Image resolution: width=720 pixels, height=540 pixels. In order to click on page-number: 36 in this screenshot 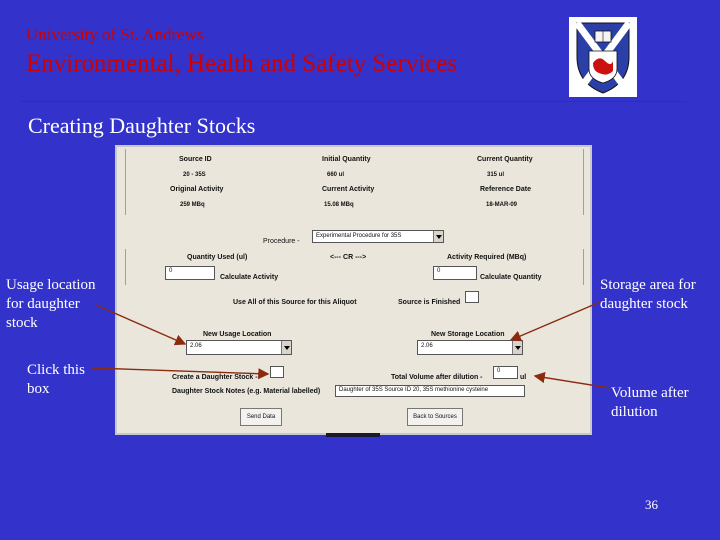, I will do `click(651, 504)`.